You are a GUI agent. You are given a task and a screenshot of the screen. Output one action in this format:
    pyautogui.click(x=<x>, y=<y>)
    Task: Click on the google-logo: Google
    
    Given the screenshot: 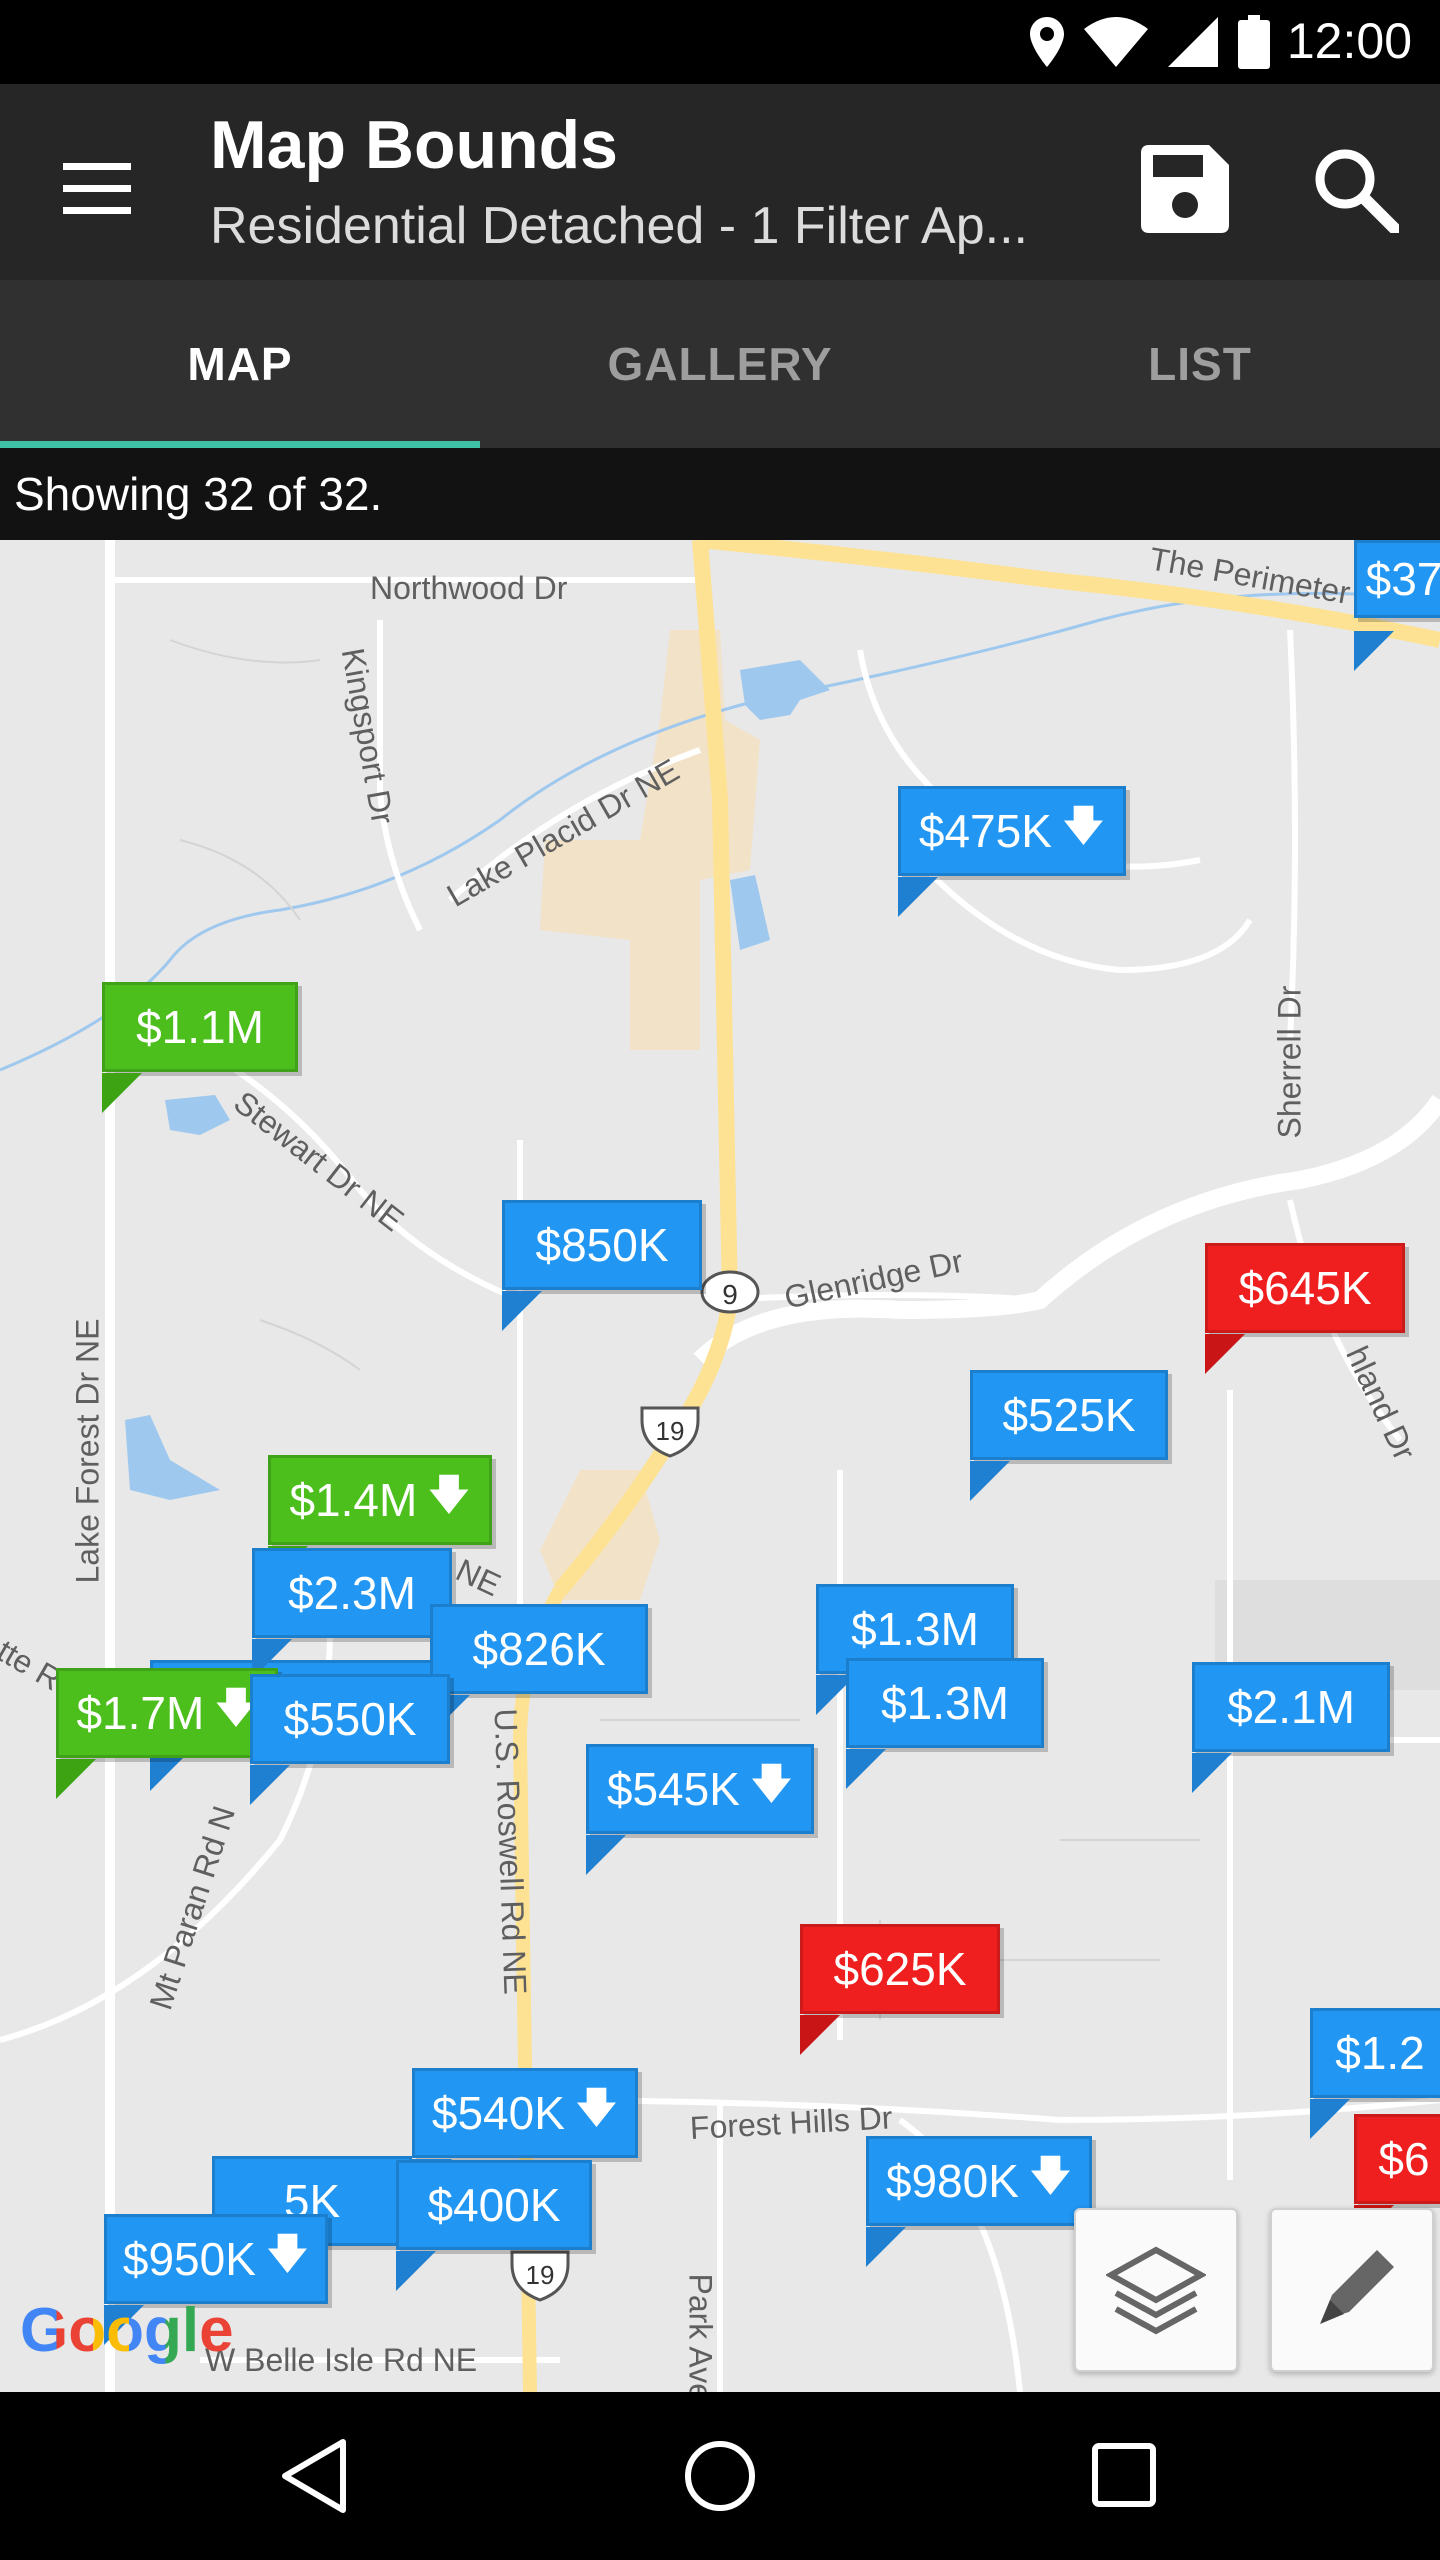 What is the action you would take?
    pyautogui.click(x=127, y=2330)
    